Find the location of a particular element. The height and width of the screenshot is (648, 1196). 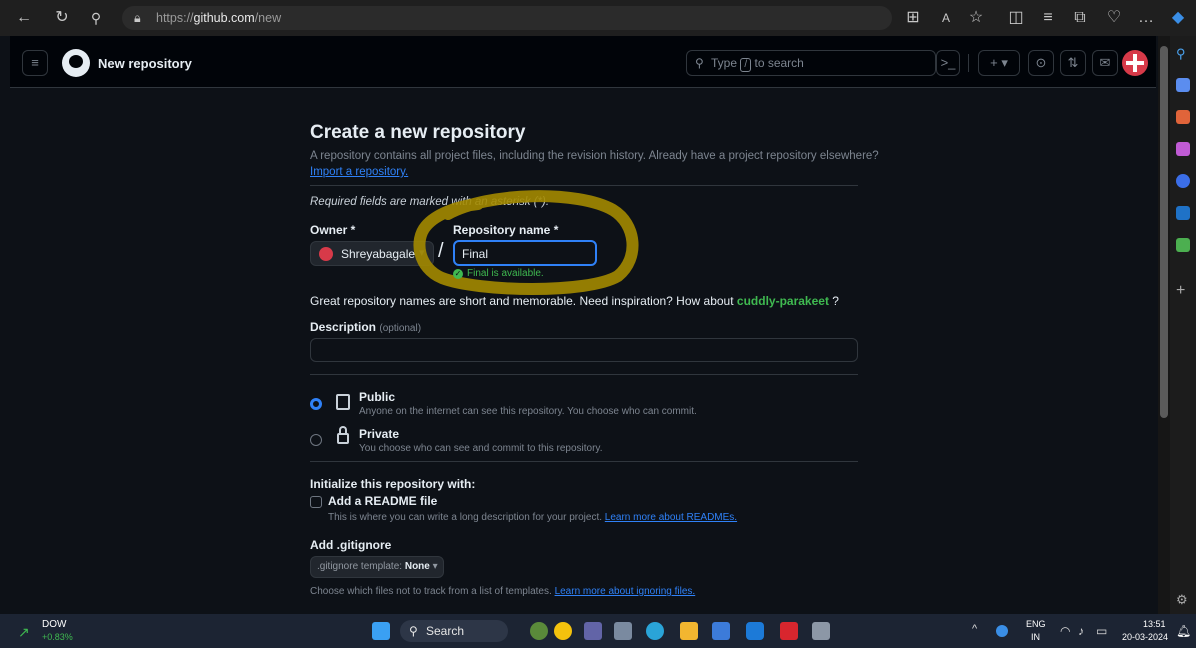

repo-name-input: Final is located at coordinates (525, 253).